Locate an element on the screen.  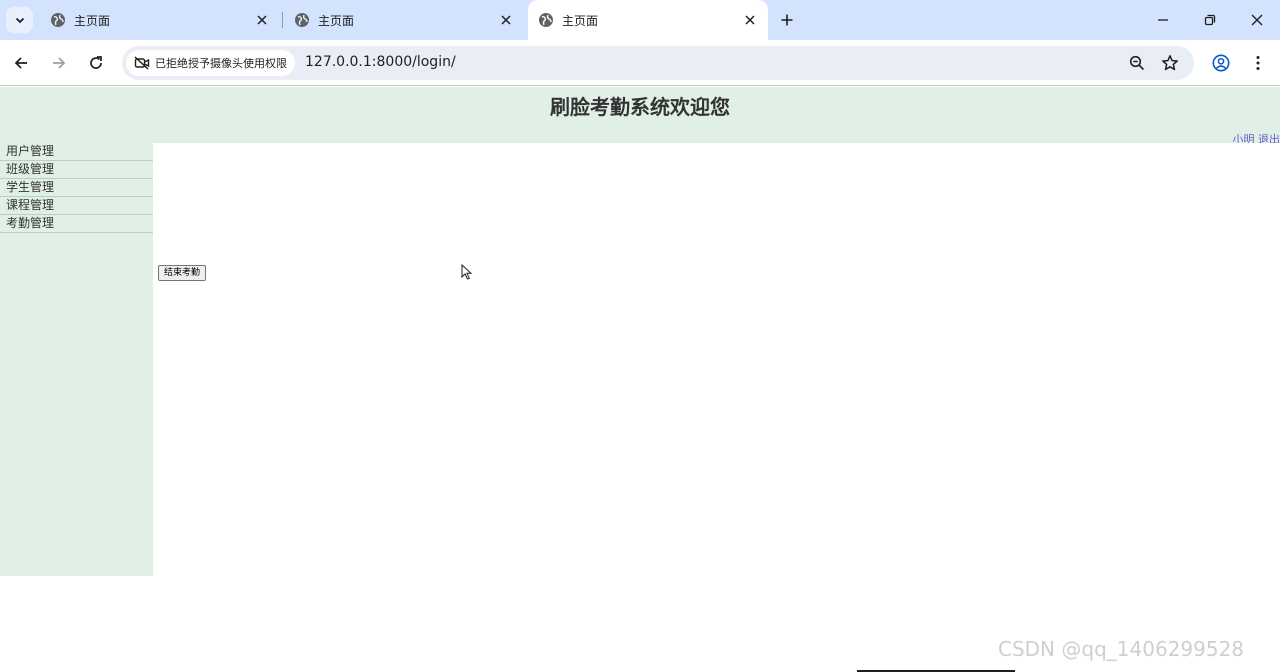
browser-tab-3-active: 主页面 is located at coordinates (648, 20).